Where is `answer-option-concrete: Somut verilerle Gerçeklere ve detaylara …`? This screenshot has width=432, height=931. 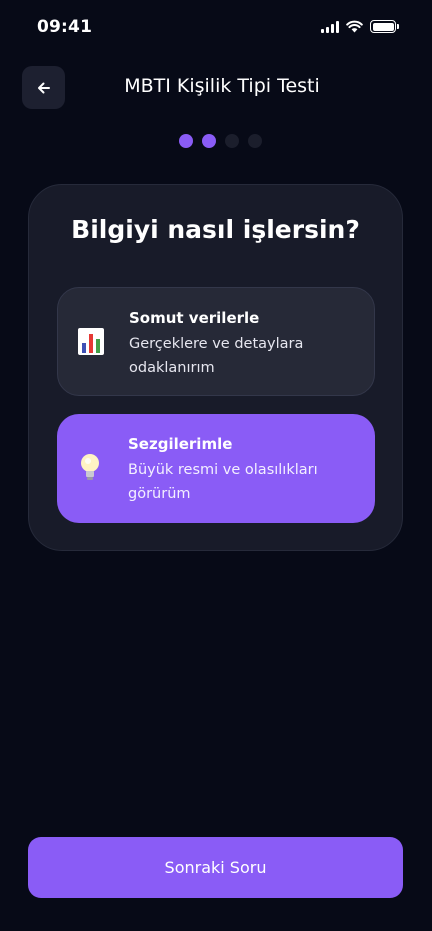
answer-option-concrete: Somut verilerle Gerçeklere ve detaylara … is located at coordinates (216, 341).